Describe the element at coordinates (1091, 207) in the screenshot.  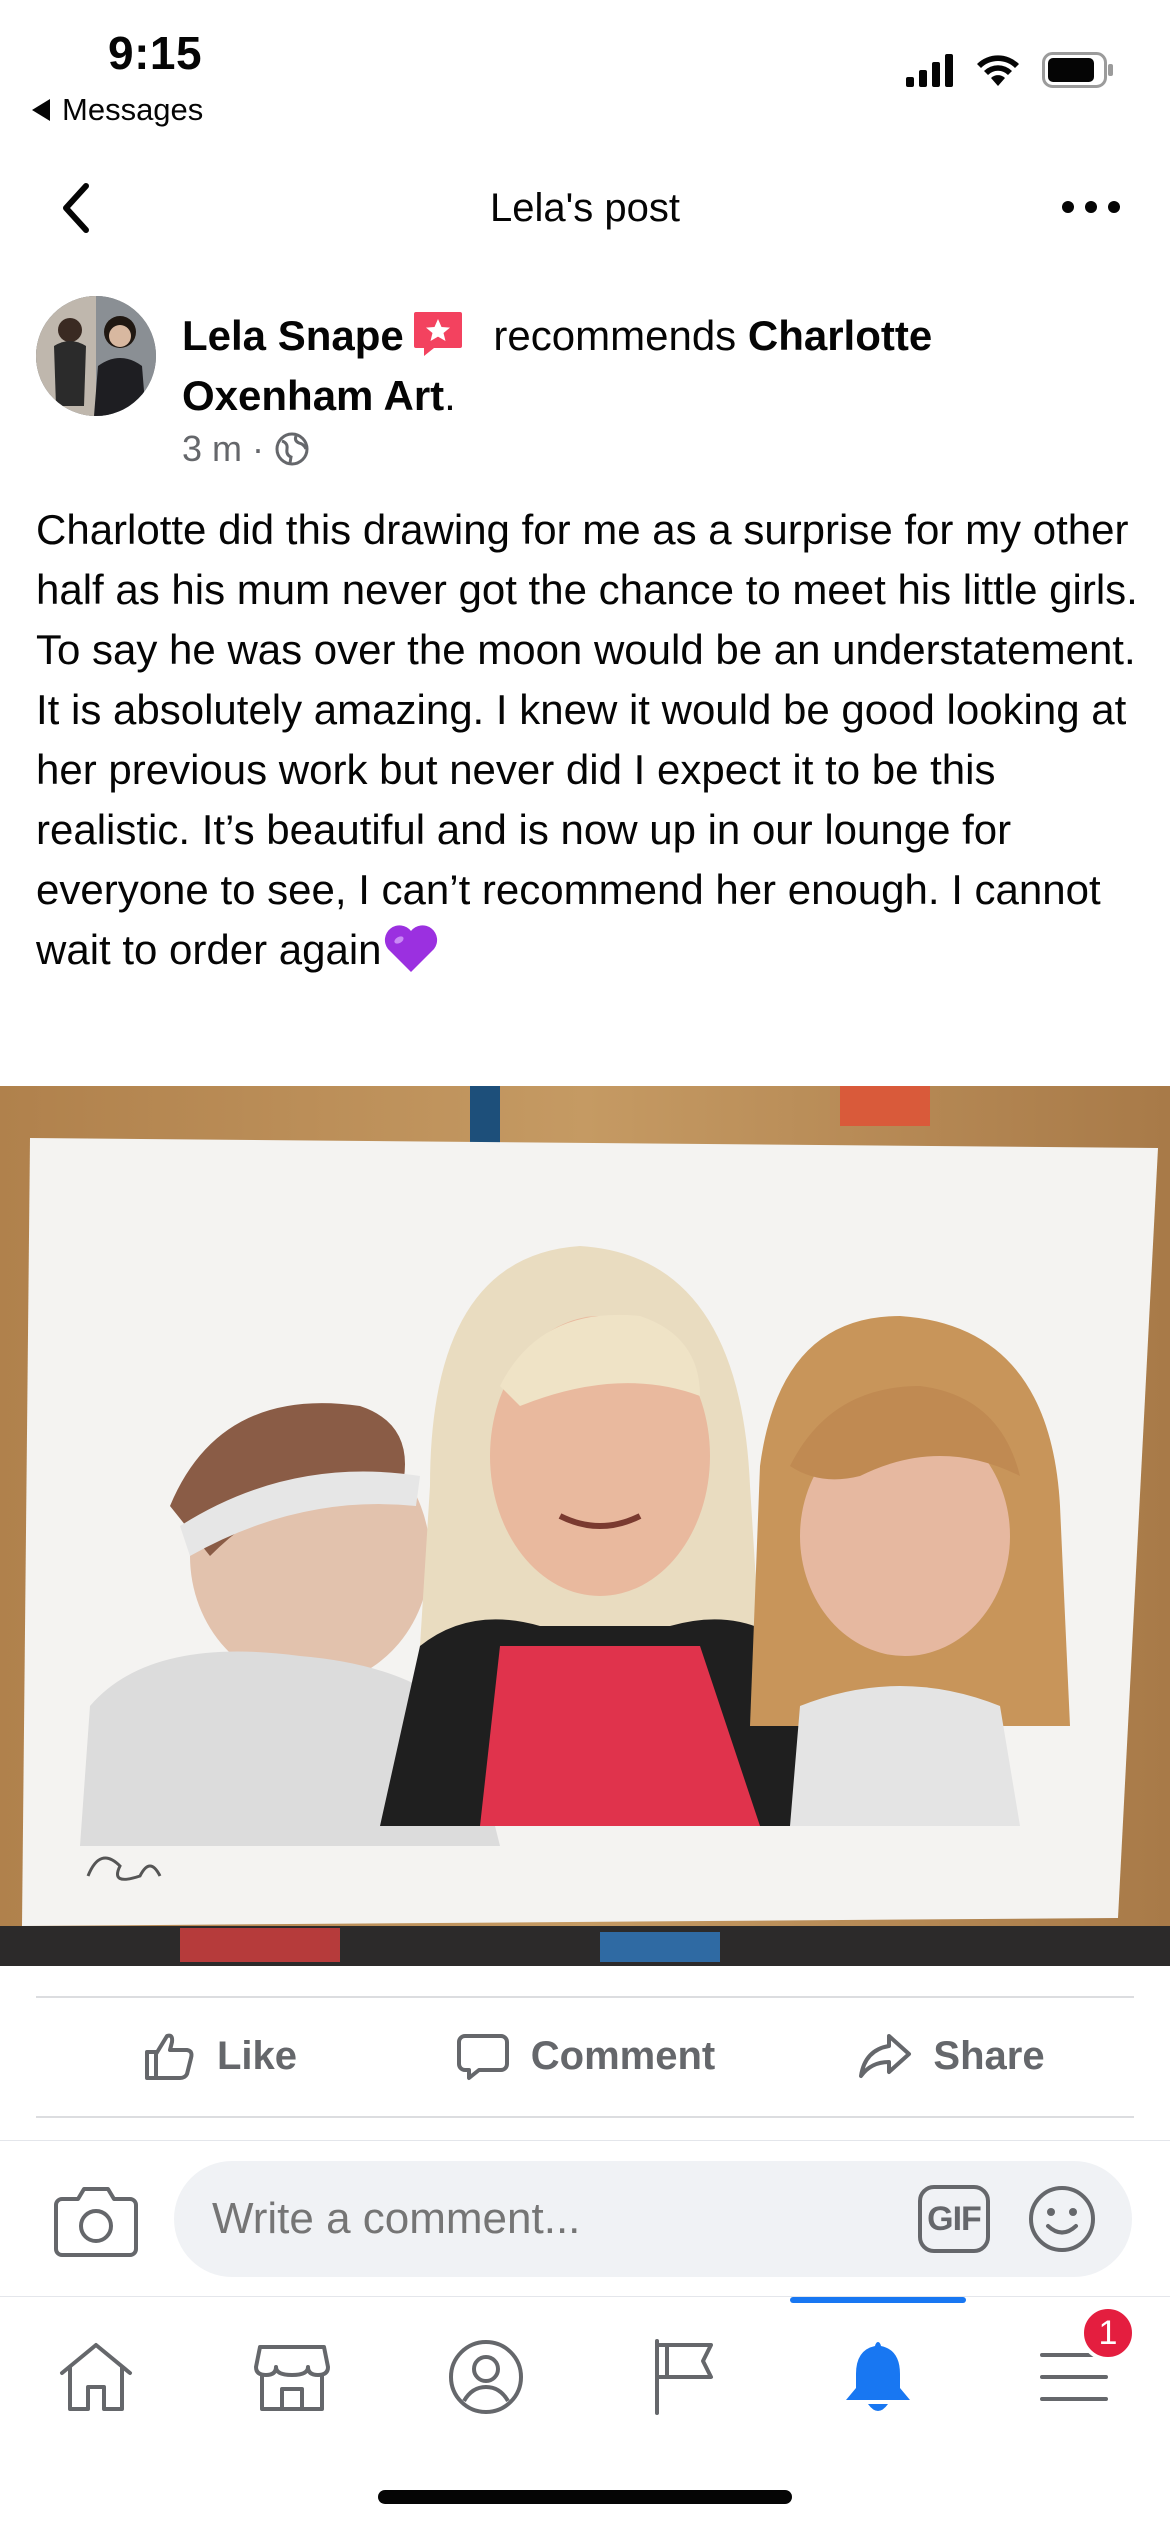
I see `more-horizontal-icon` at that location.